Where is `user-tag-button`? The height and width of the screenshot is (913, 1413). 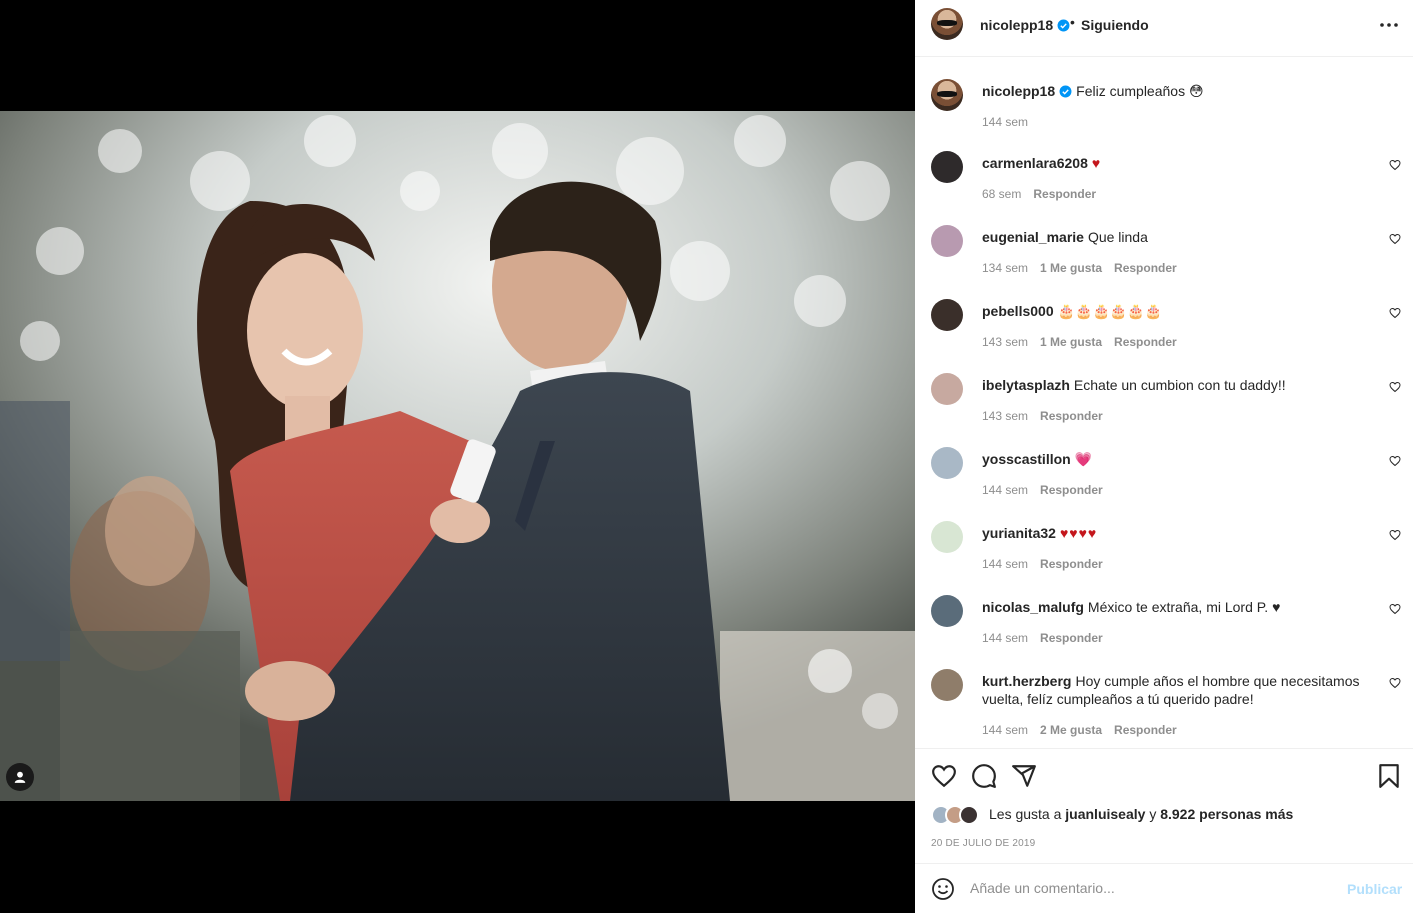
user-tag-button is located at coordinates (20, 777).